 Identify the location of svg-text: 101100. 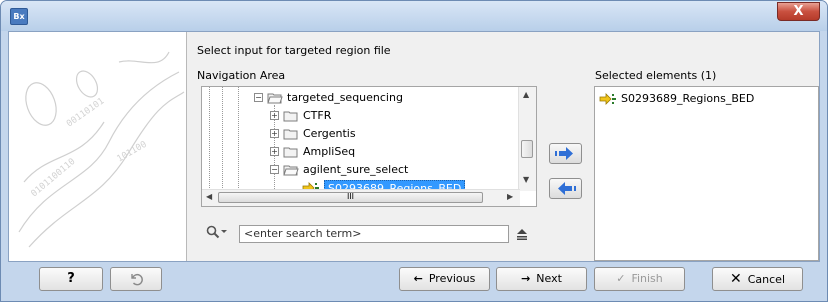
(132, 152).